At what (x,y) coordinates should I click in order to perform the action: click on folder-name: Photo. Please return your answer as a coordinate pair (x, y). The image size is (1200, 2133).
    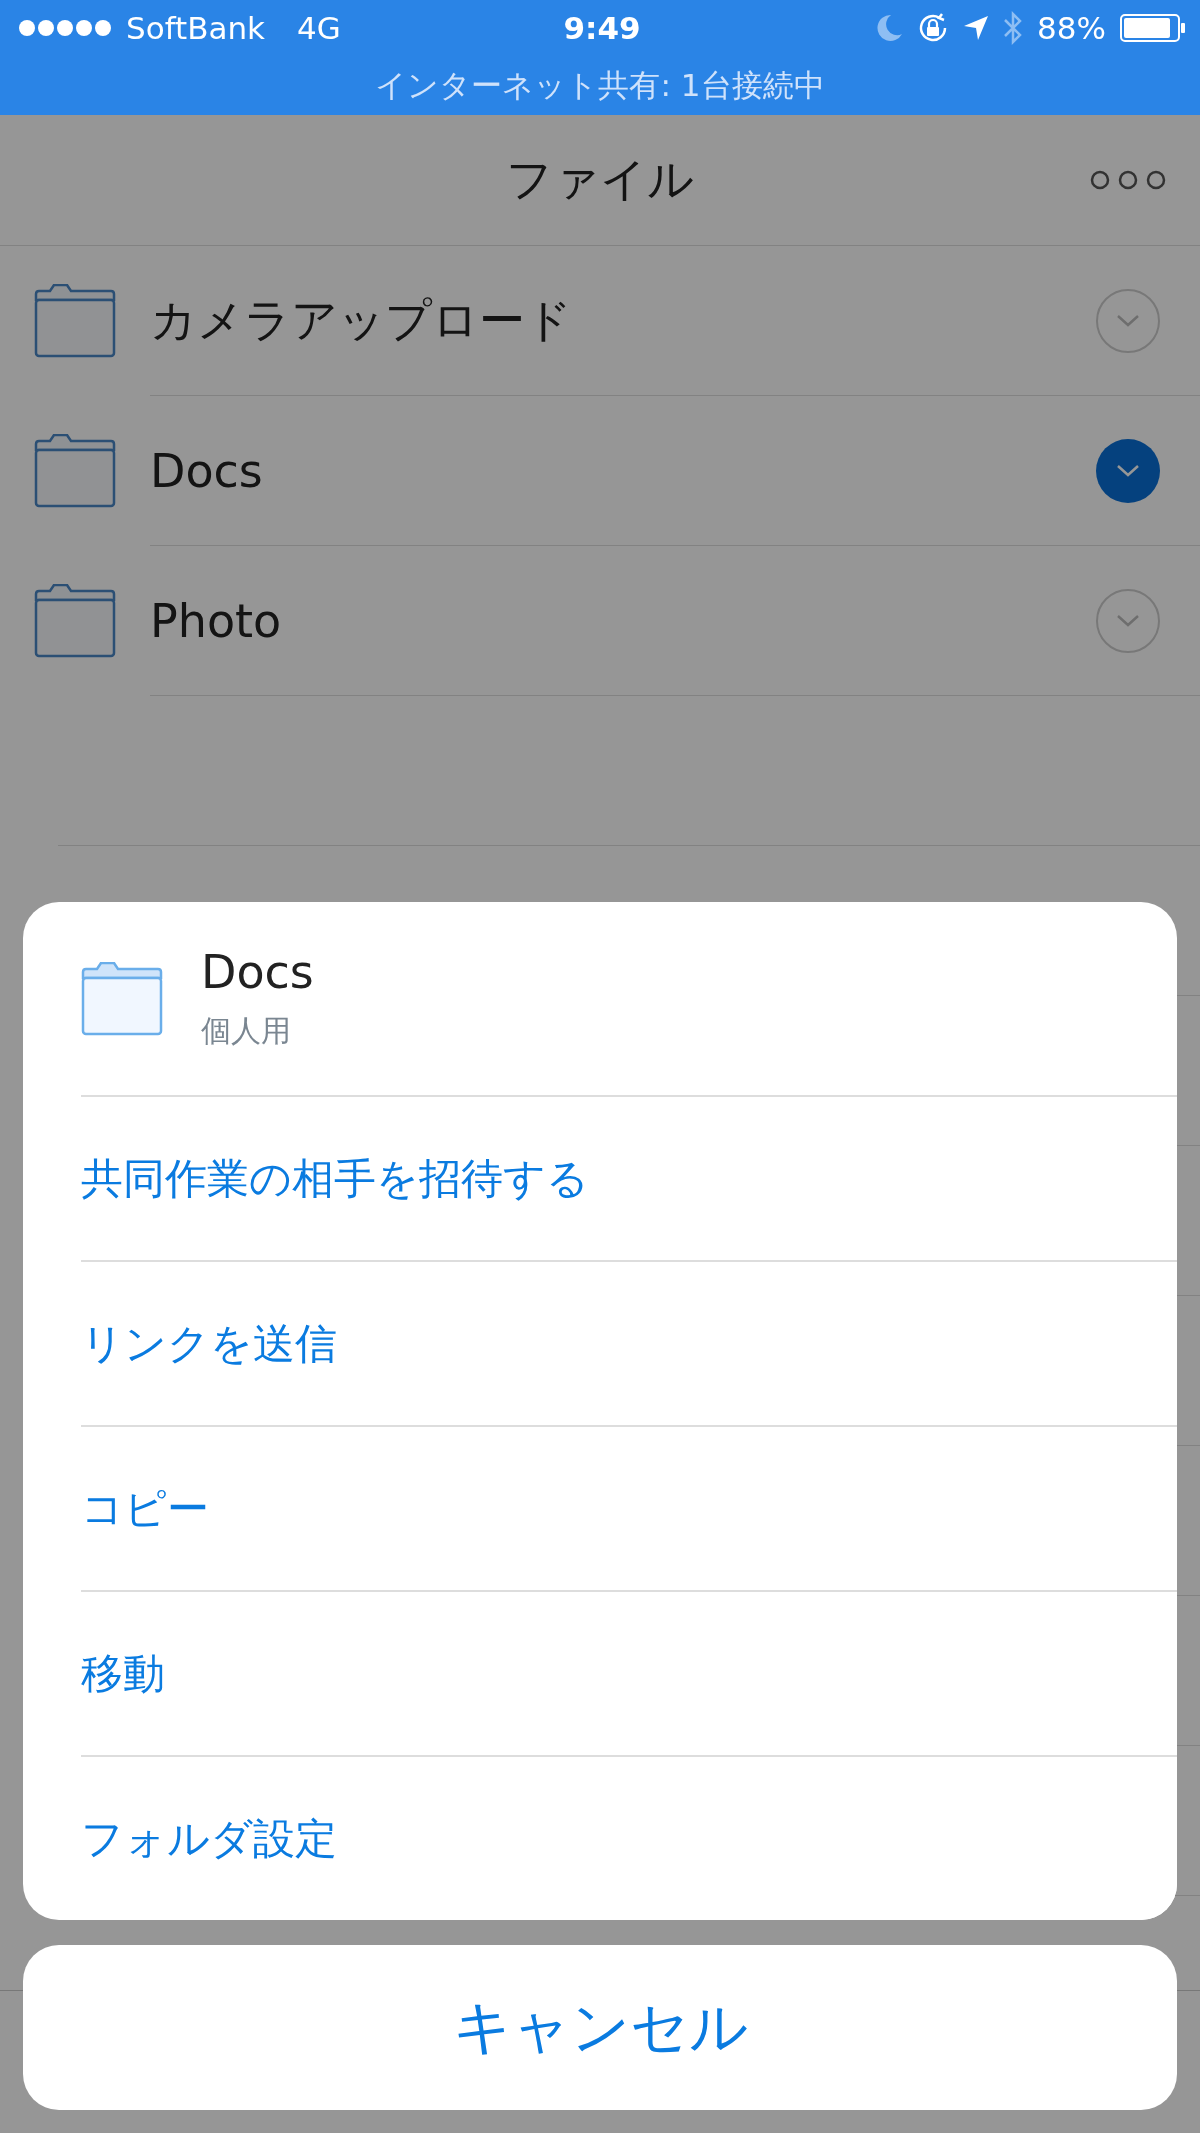
    Looking at the image, I should click on (216, 621).